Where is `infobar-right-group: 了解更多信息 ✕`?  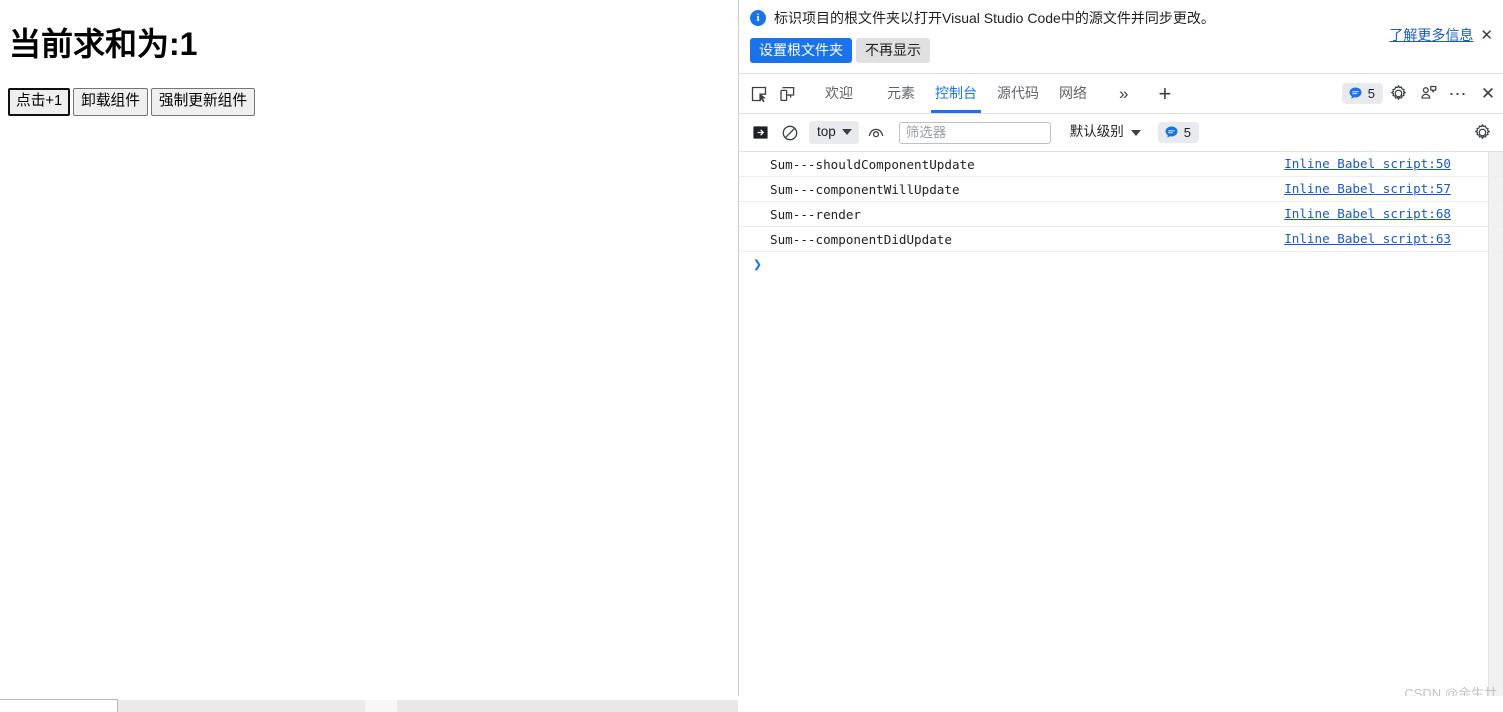
infobar-right-group: 了解更多信息 ✕ is located at coordinates (1441, 35).